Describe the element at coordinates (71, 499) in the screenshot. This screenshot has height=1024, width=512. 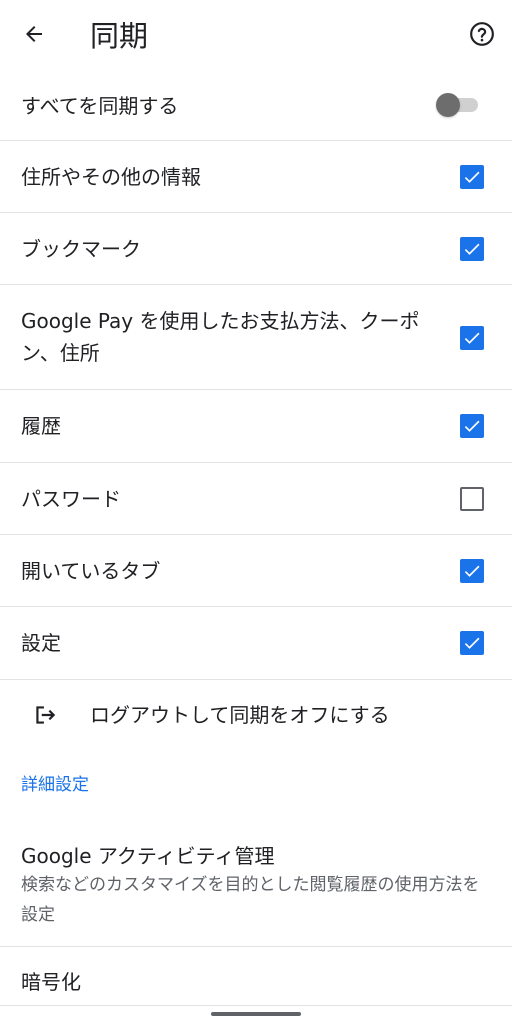
I see `sync-item-label: パスワード` at that location.